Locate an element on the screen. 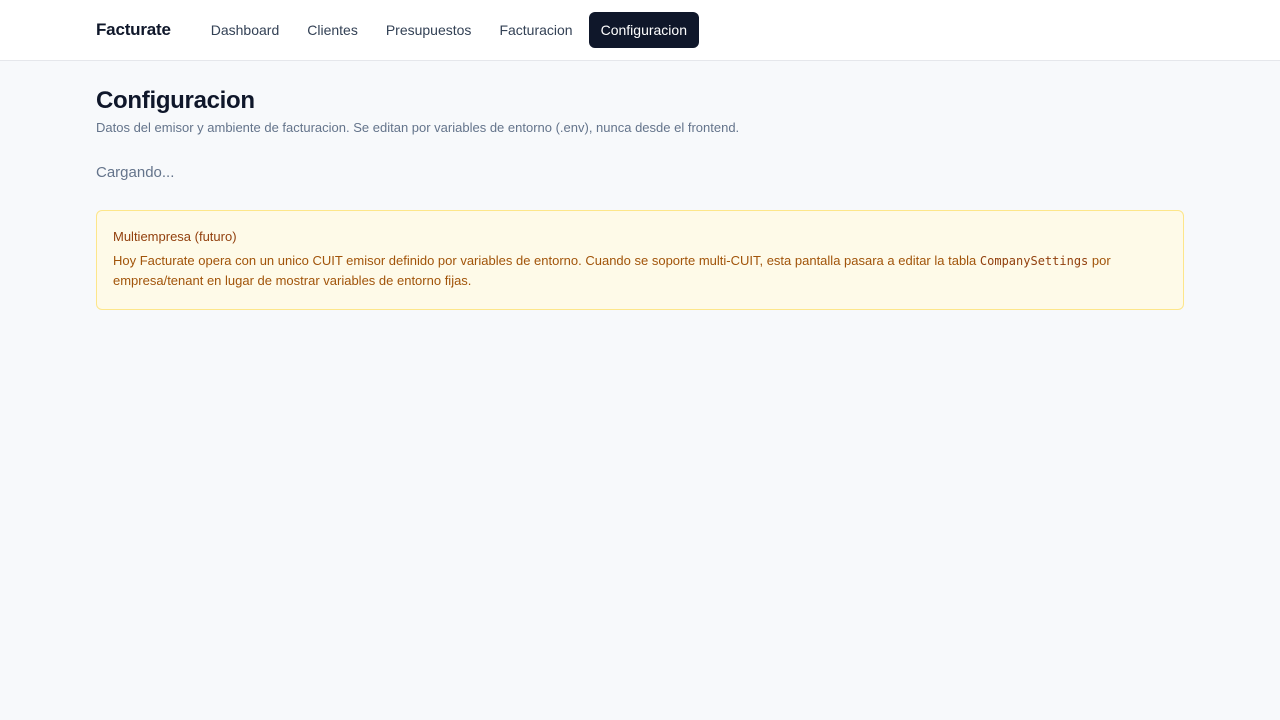 Image resolution: width=1280 pixels, height=720 pixels. notice-title: Multiempresa (futuro) is located at coordinates (175, 236).